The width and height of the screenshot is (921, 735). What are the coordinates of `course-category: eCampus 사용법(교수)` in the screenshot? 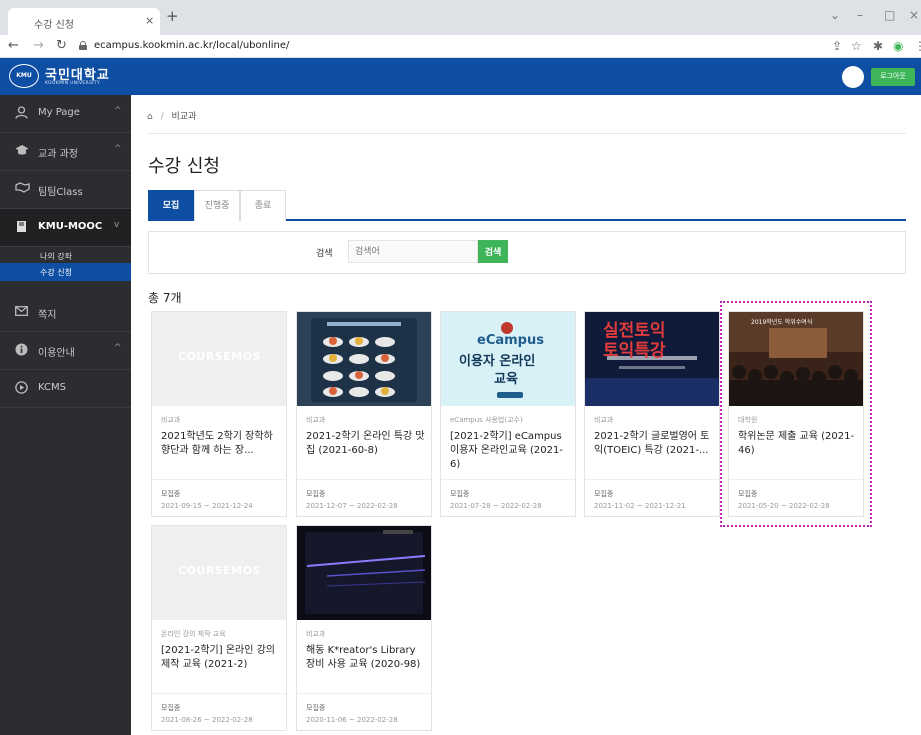 It's located at (486, 420).